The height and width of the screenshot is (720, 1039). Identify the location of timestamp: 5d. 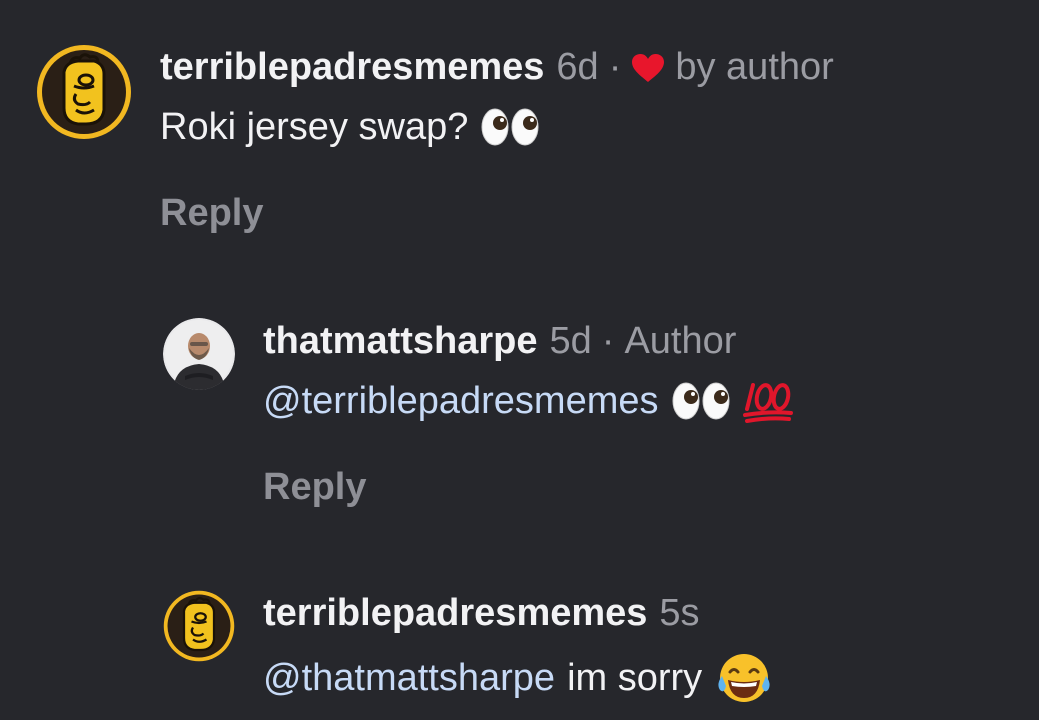
(570, 341).